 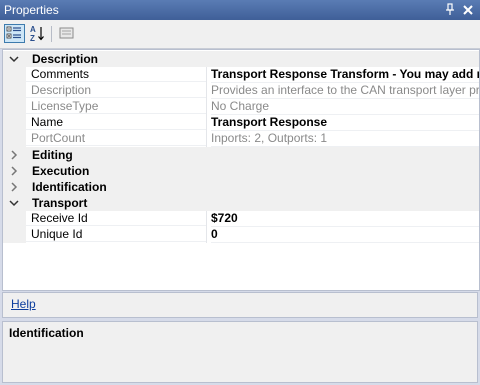 I want to click on category-label: Execution, so click(x=61, y=171).